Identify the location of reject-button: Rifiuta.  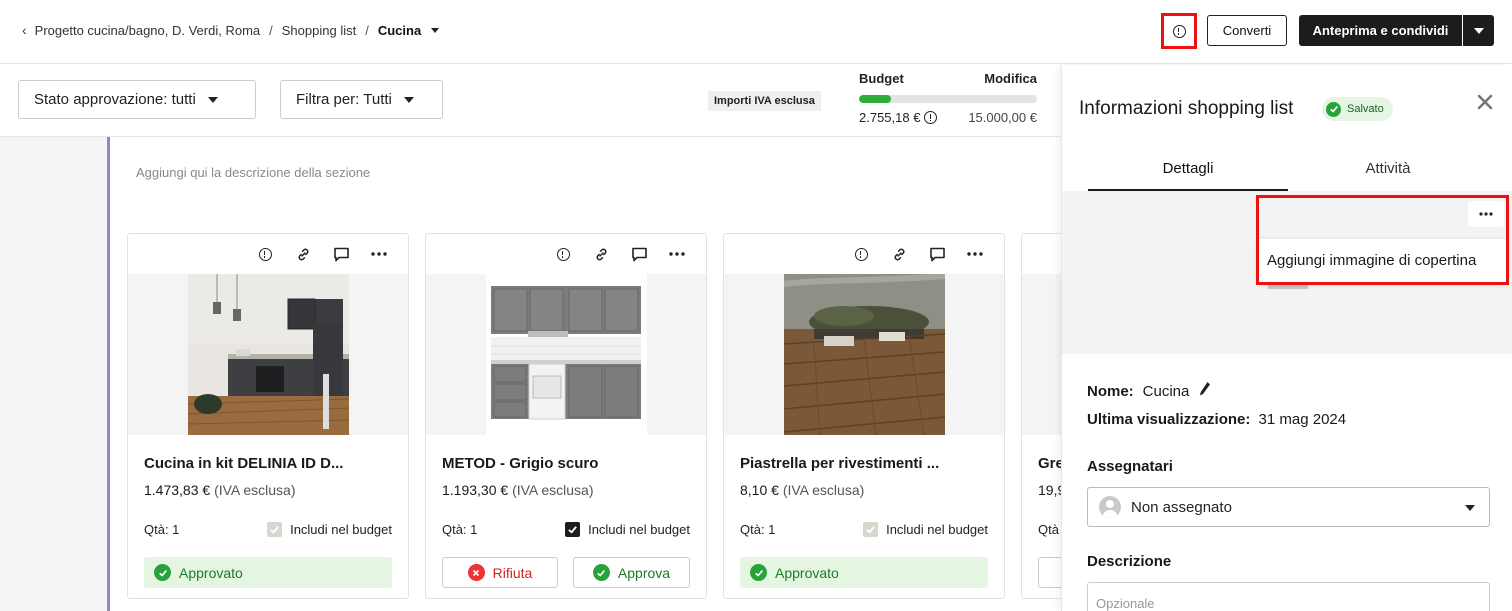
(500, 572).